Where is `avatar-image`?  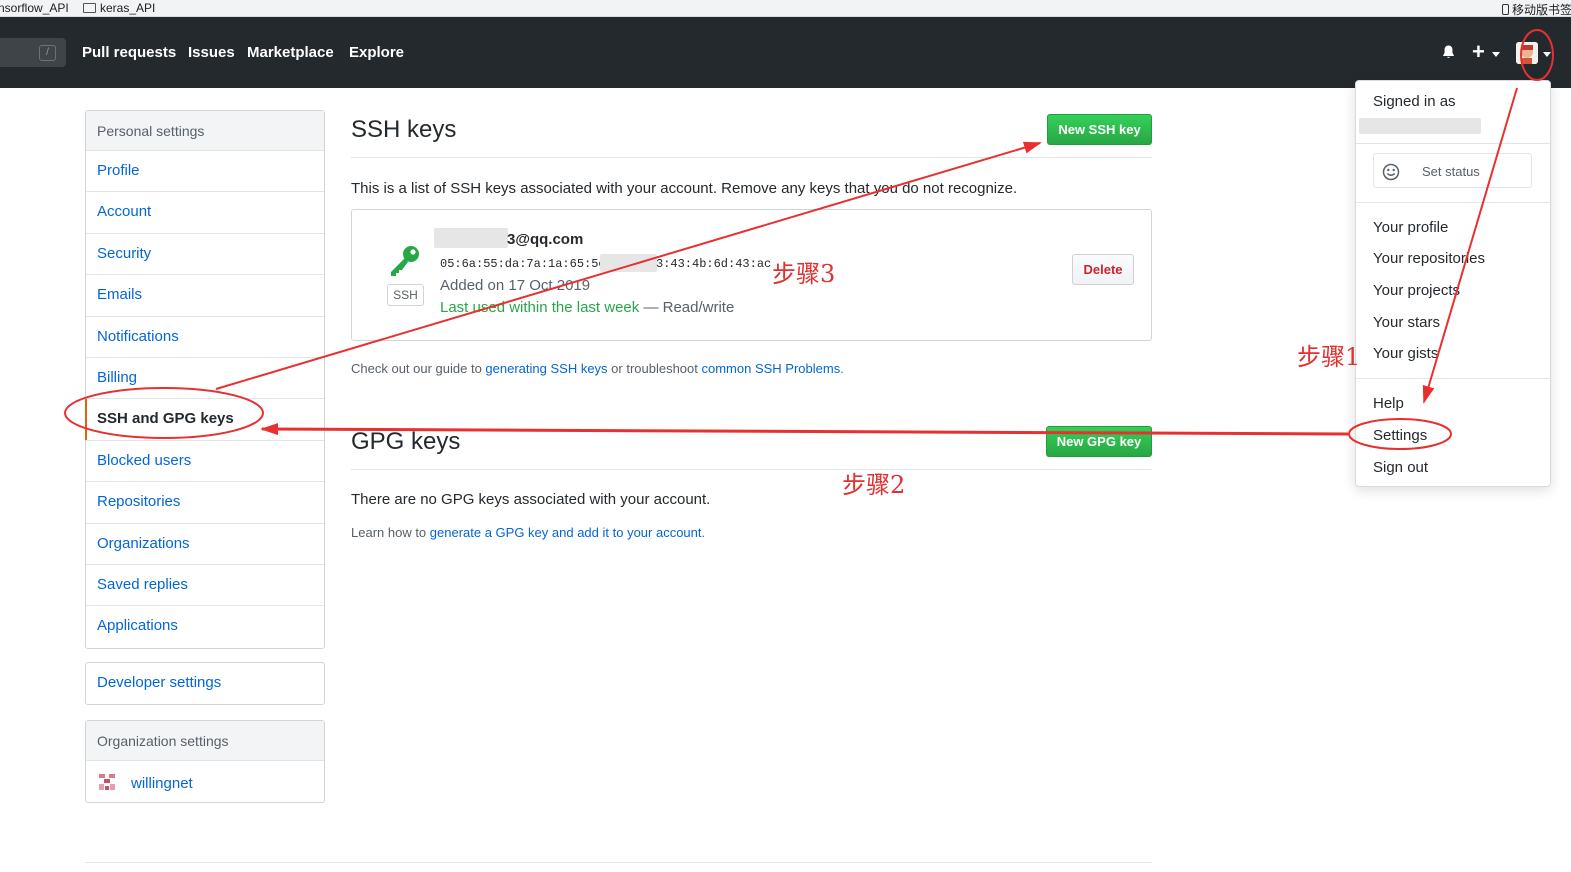
avatar-image is located at coordinates (1527, 53).